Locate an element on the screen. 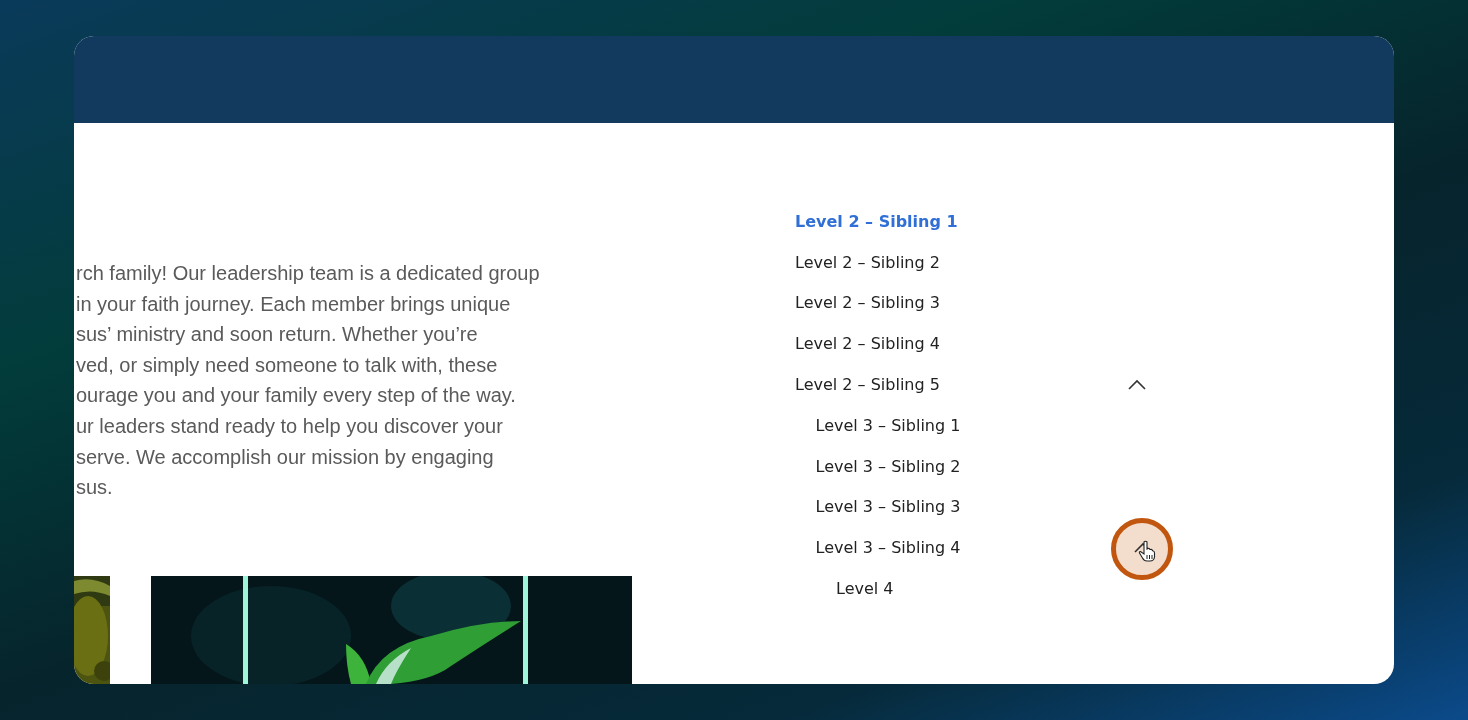  paragraph-line: ved, or simply need someone to talk with, these is located at coordinates (287, 365).